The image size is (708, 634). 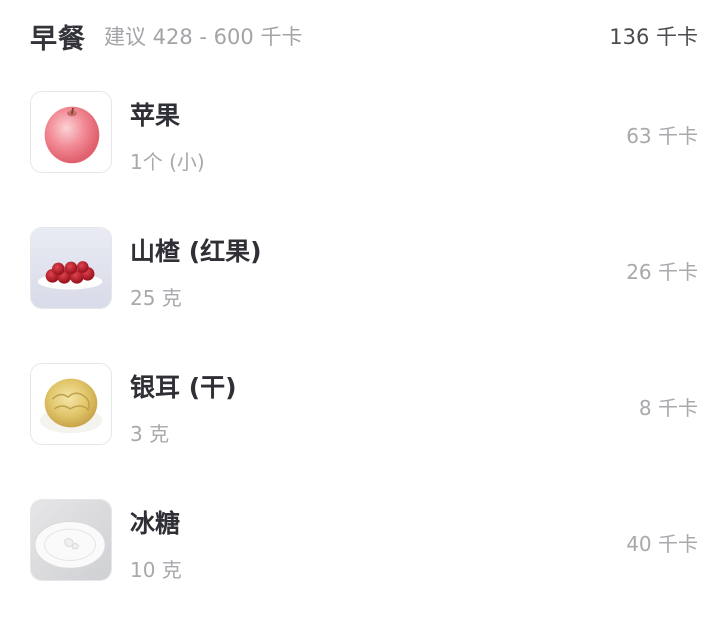 What do you see at coordinates (653, 37) in the screenshot?
I see `meal-total-calories: 136 千卡` at bounding box center [653, 37].